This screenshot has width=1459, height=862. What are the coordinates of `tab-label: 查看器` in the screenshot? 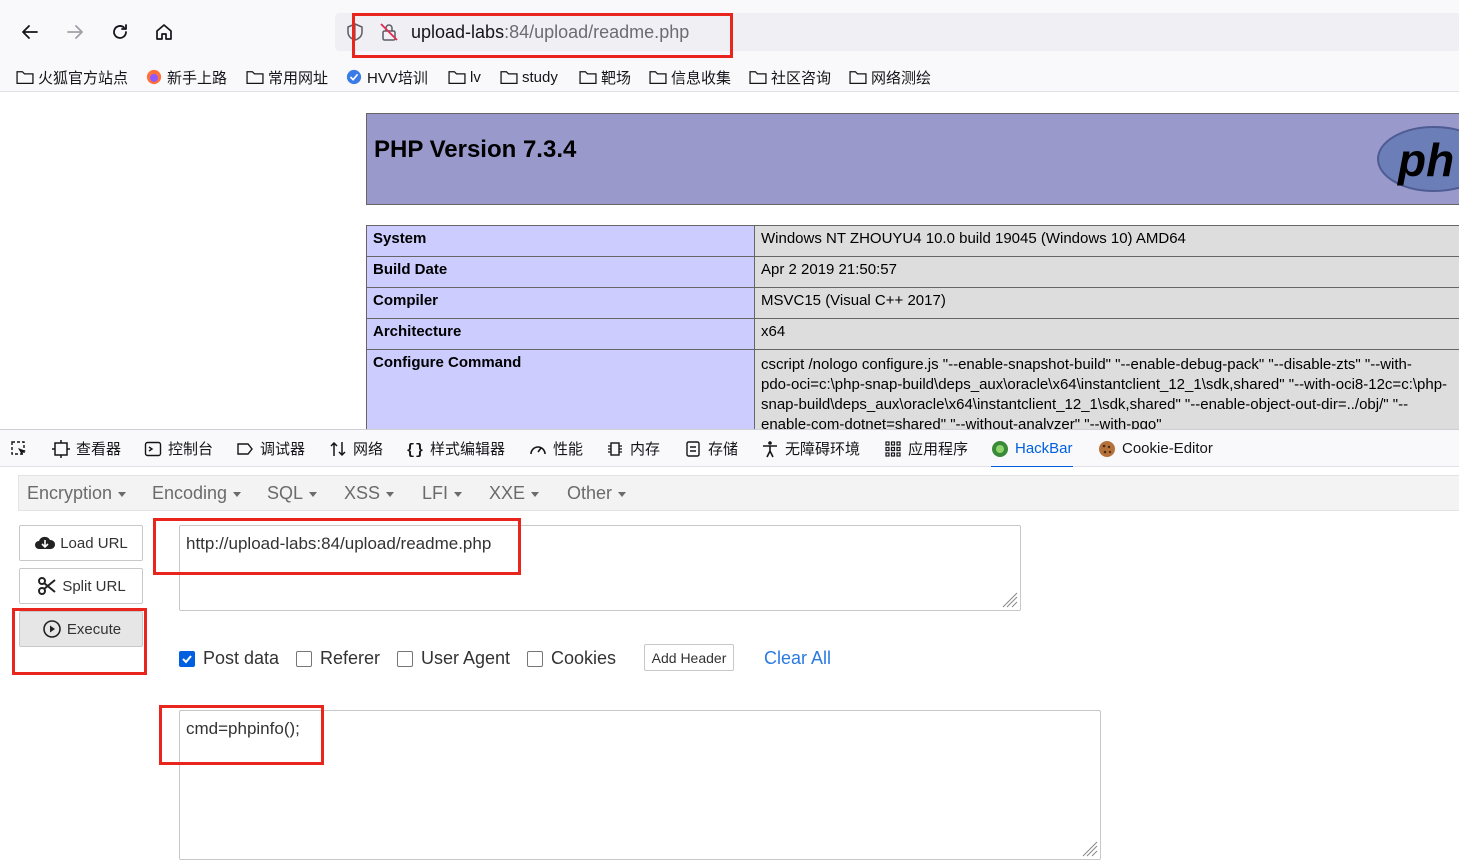 It's located at (99, 449).